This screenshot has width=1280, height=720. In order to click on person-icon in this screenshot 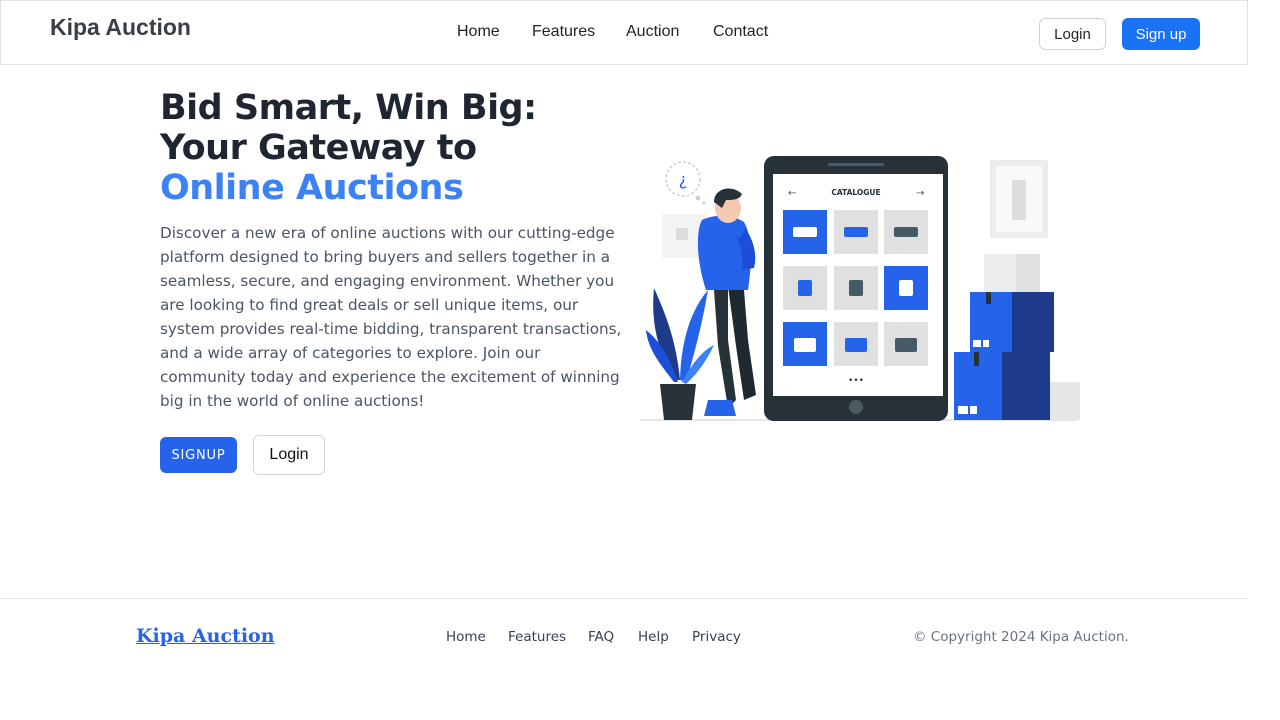, I will do `click(726, 302)`.